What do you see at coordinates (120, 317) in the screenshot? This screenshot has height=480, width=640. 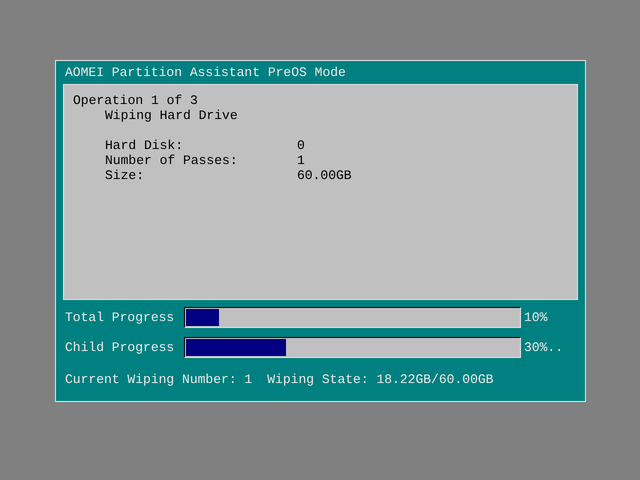 I see `progress-label: Total Progress` at bounding box center [120, 317].